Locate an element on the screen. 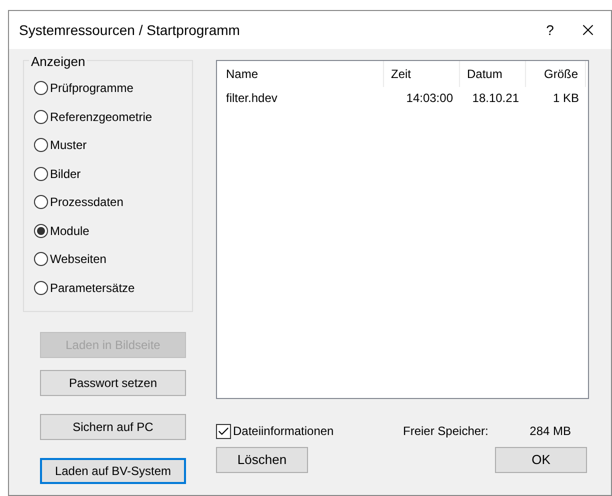  radio-option: Bilder is located at coordinates (113, 173).